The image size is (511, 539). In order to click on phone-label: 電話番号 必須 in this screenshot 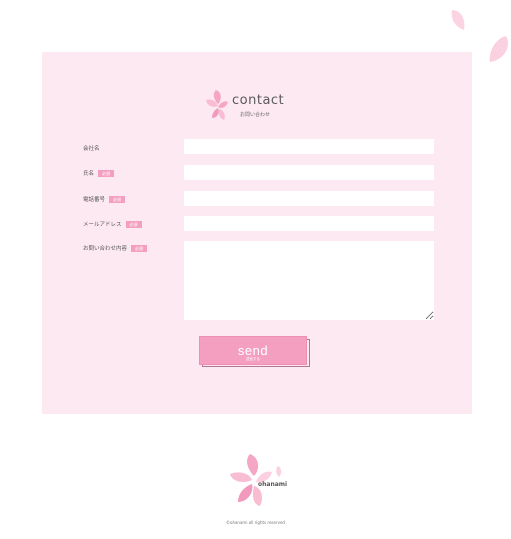, I will do `click(104, 199)`.